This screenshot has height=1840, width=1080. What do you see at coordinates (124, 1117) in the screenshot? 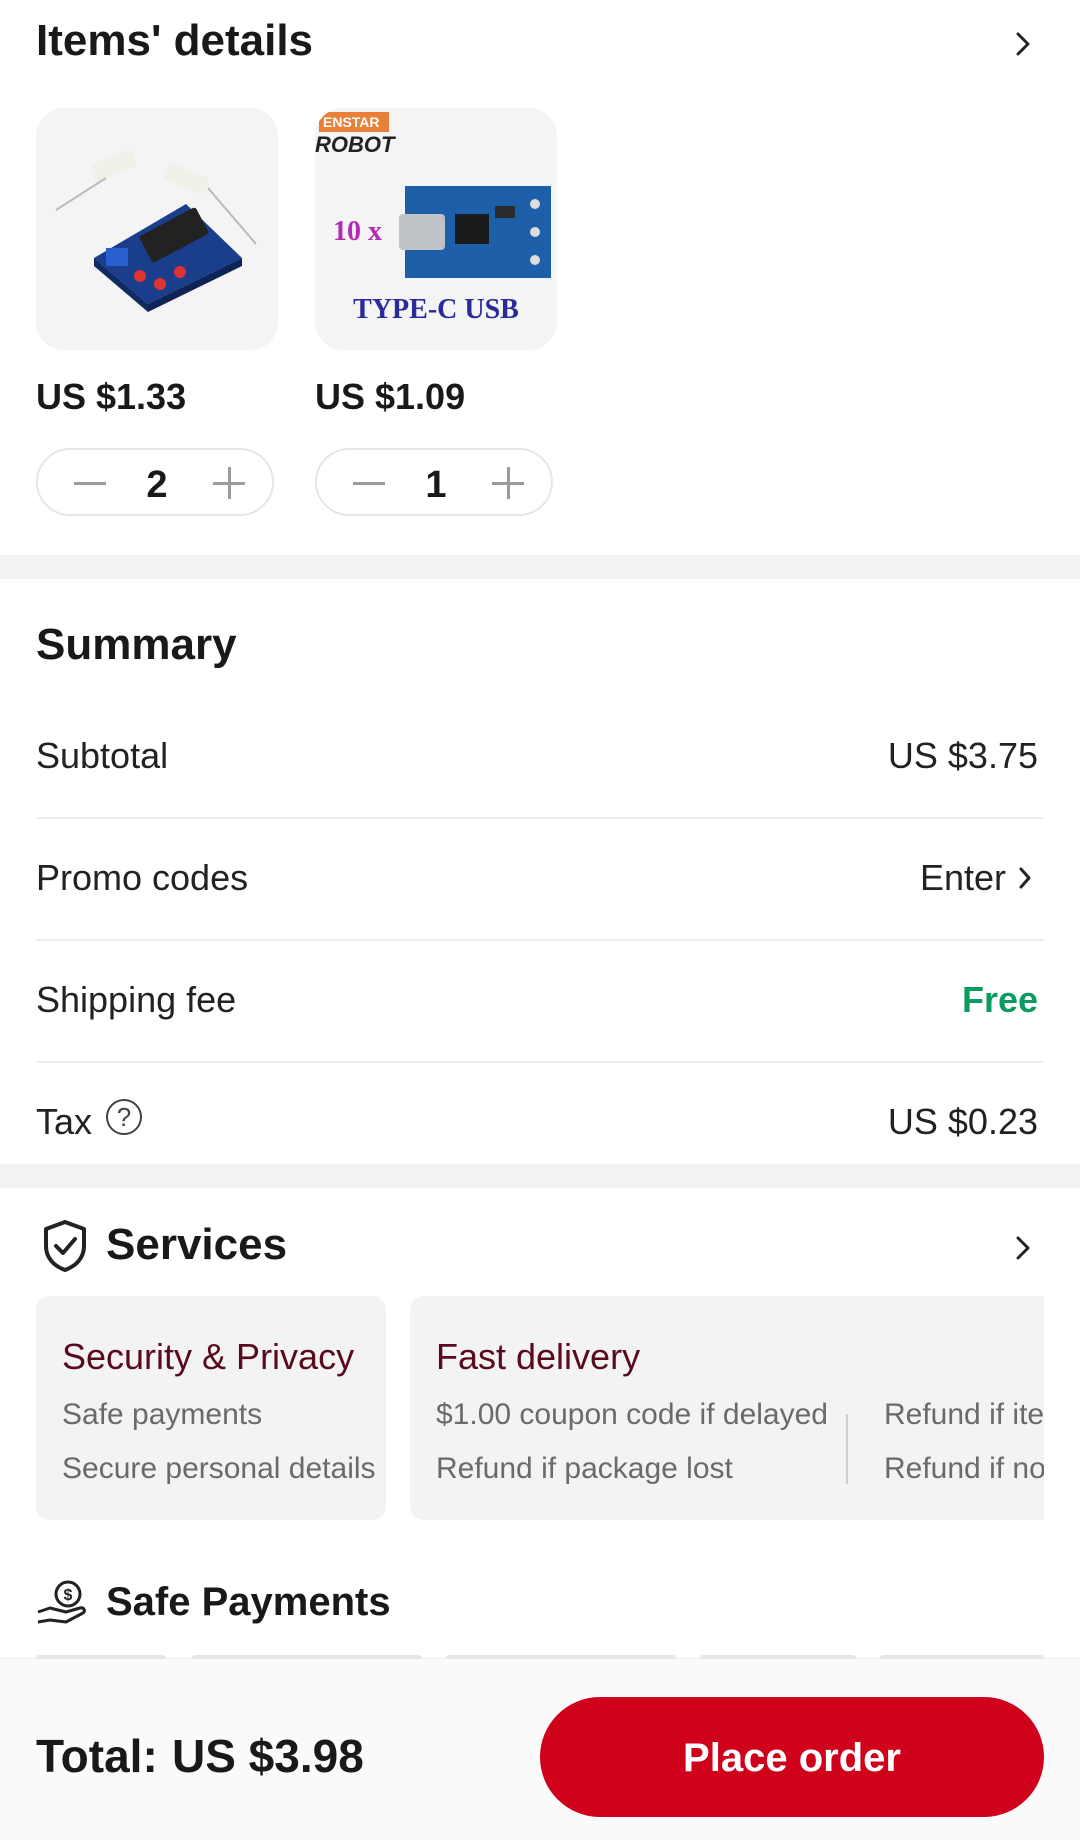
I see `help-circle-icon: ?` at bounding box center [124, 1117].